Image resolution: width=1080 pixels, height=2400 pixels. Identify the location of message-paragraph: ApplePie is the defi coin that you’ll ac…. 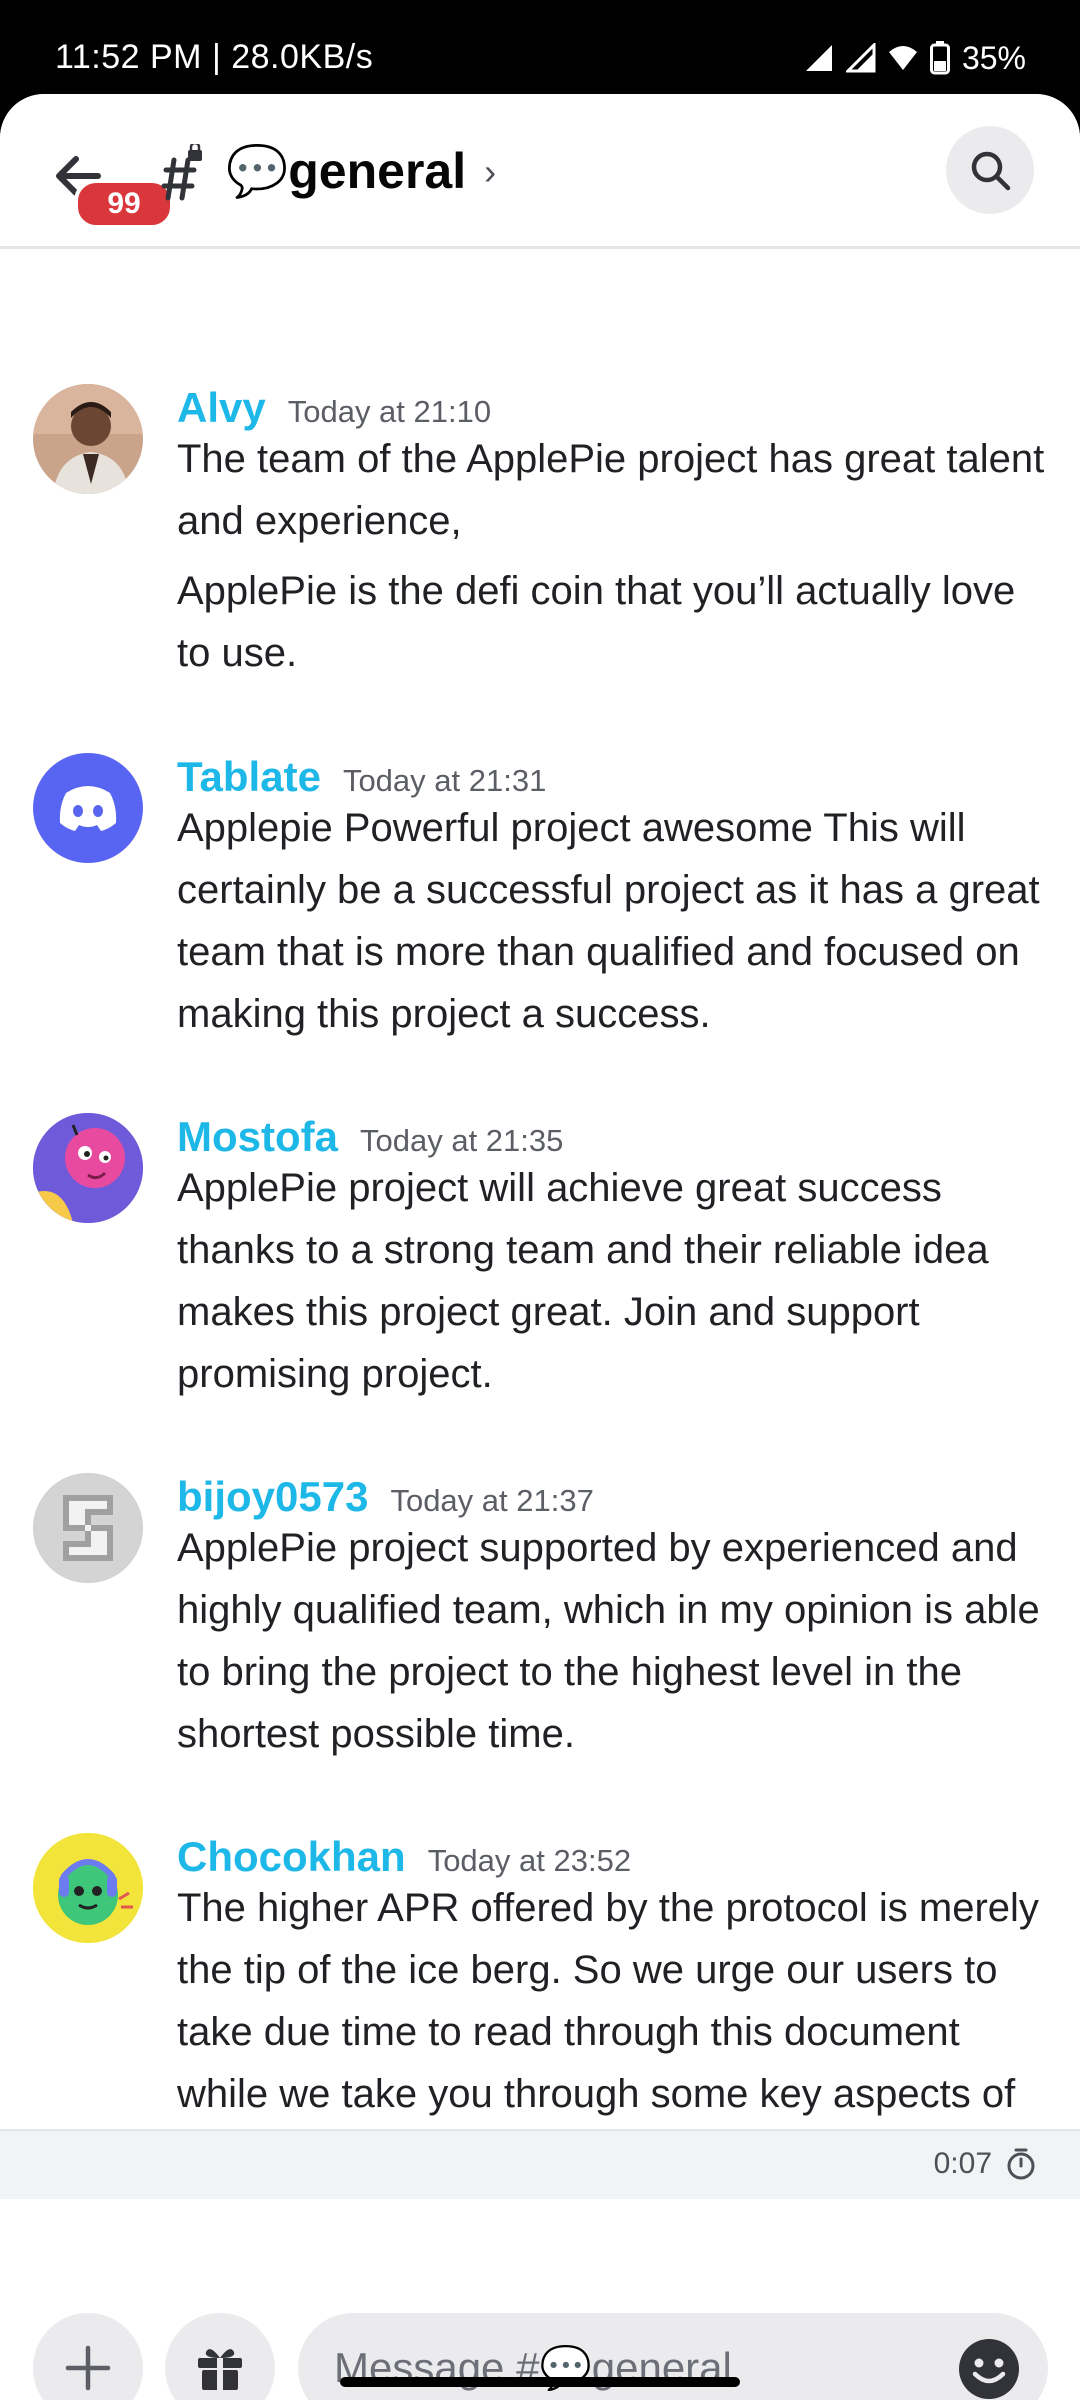
(596, 622).